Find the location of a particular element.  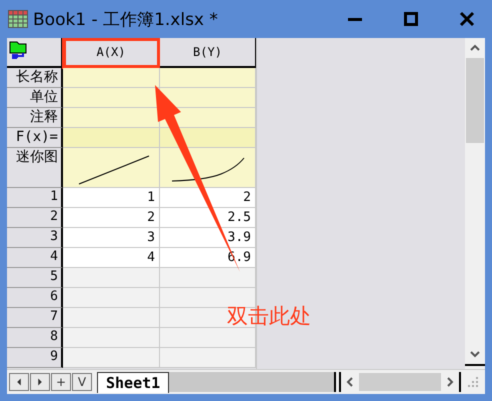

maximize-icon is located at coordinates (411, 19).